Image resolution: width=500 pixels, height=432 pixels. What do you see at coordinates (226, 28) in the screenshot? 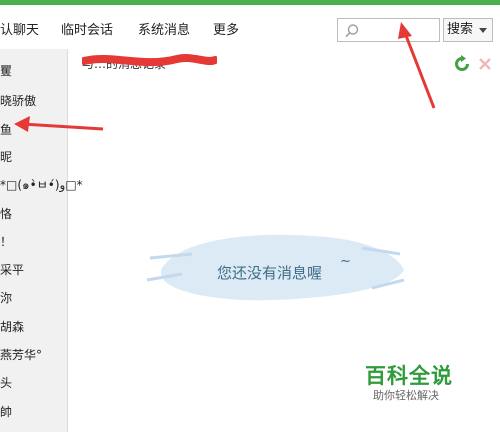
I see `tab-more: 更多` at bounding box center [226, 28].